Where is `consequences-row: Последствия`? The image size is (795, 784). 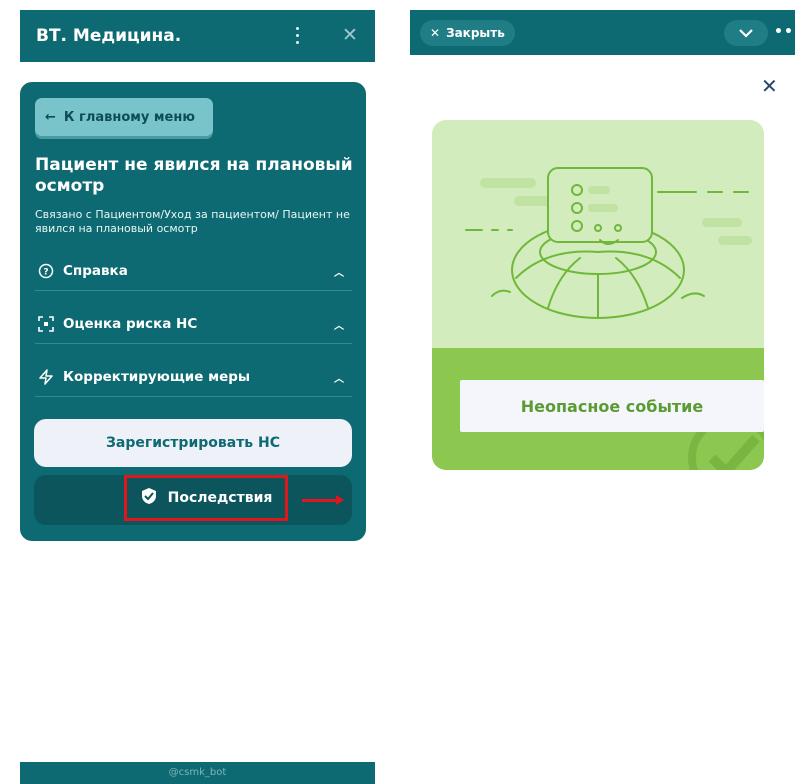 consequences-row: Последствия is located at coordinates (193, 500).